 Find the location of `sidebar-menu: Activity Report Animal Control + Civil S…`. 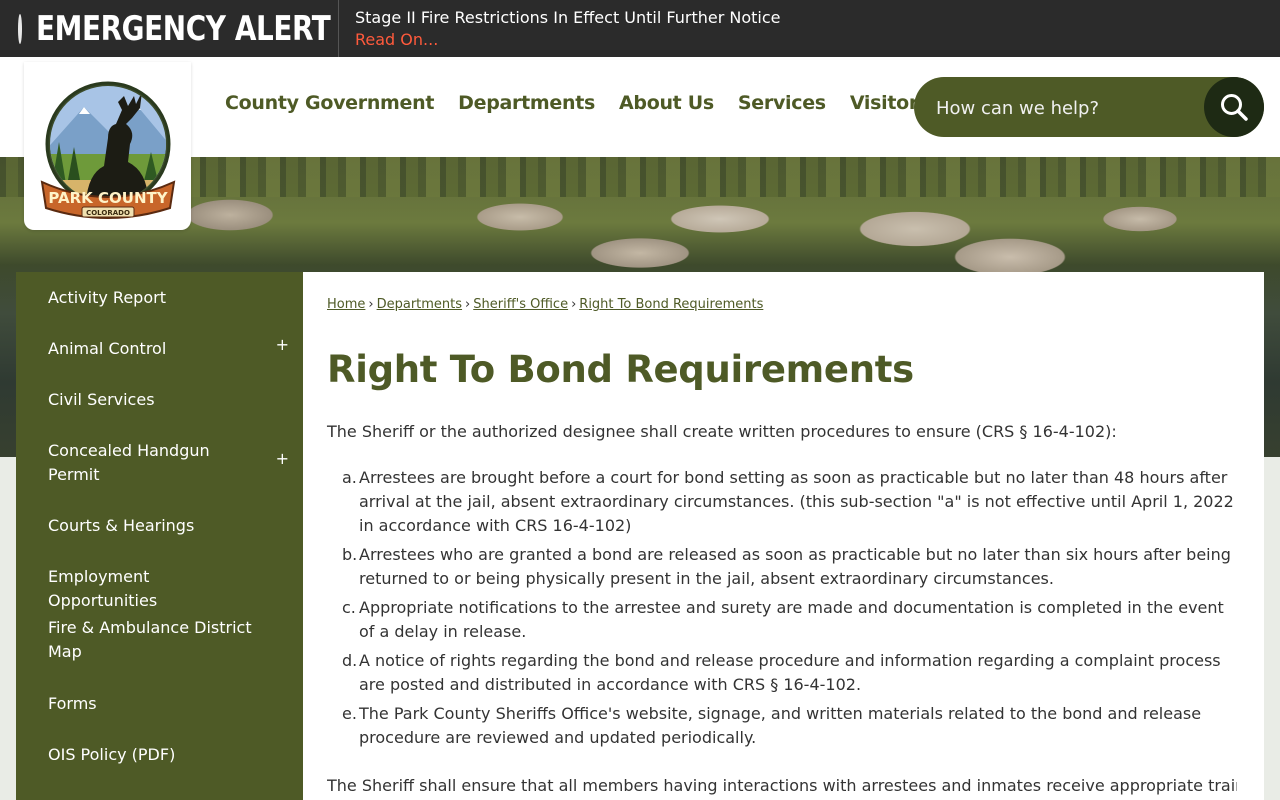

sidebar-menu: Activity Report Animal Control + Civil S… is located at coordinates (159, 536).